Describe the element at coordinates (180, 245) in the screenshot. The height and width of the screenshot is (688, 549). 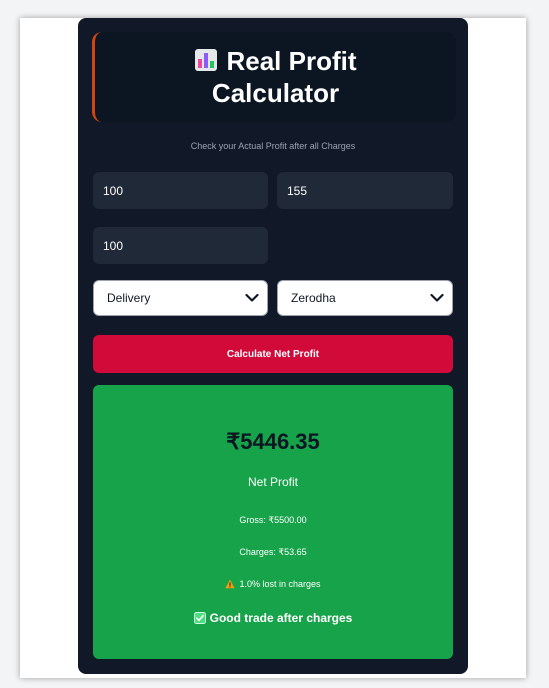
I see `quantity-input` at that location.